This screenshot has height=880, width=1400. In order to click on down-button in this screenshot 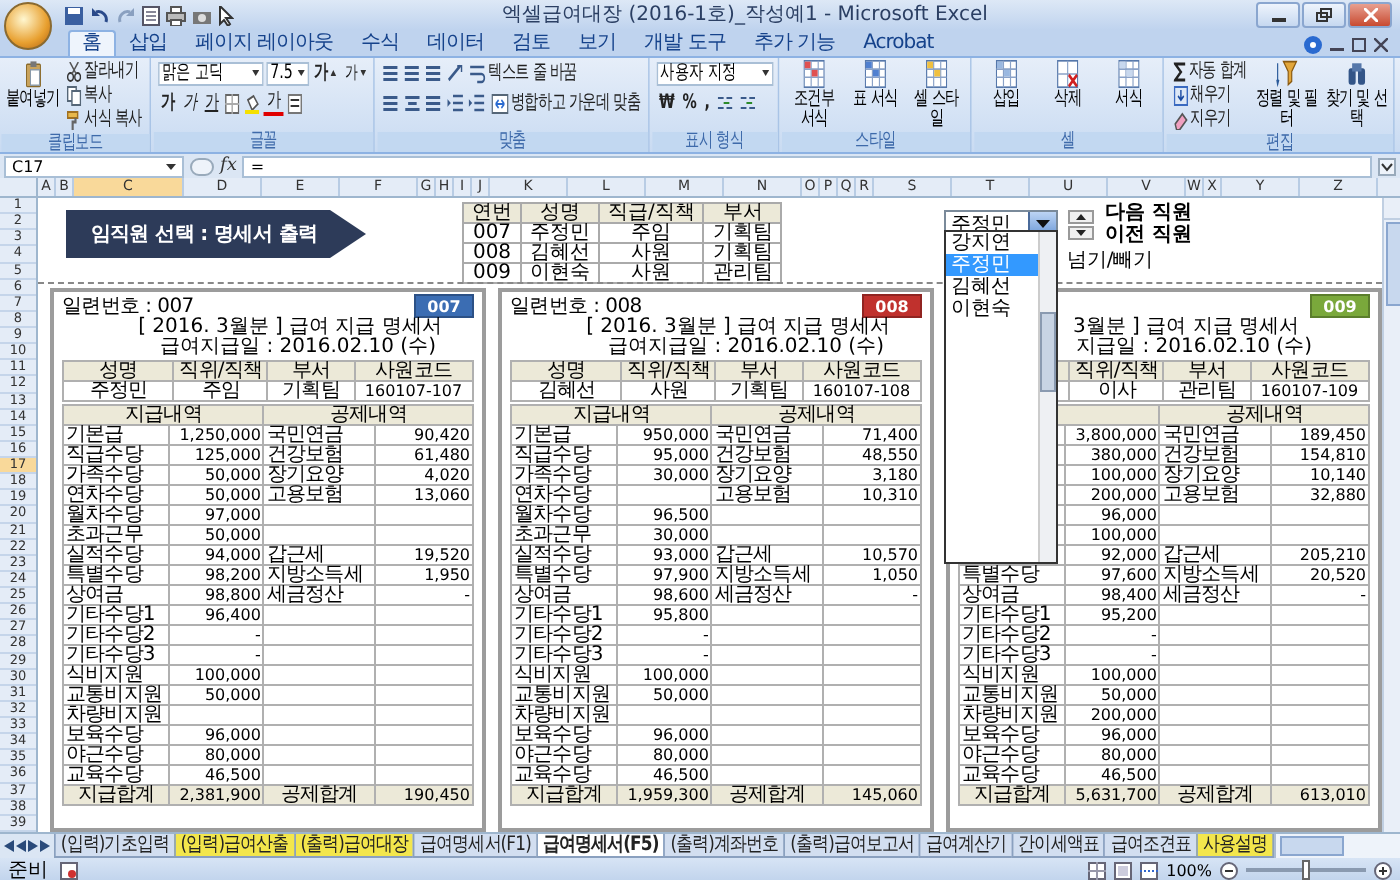, I will do `click(1081, 232)`.